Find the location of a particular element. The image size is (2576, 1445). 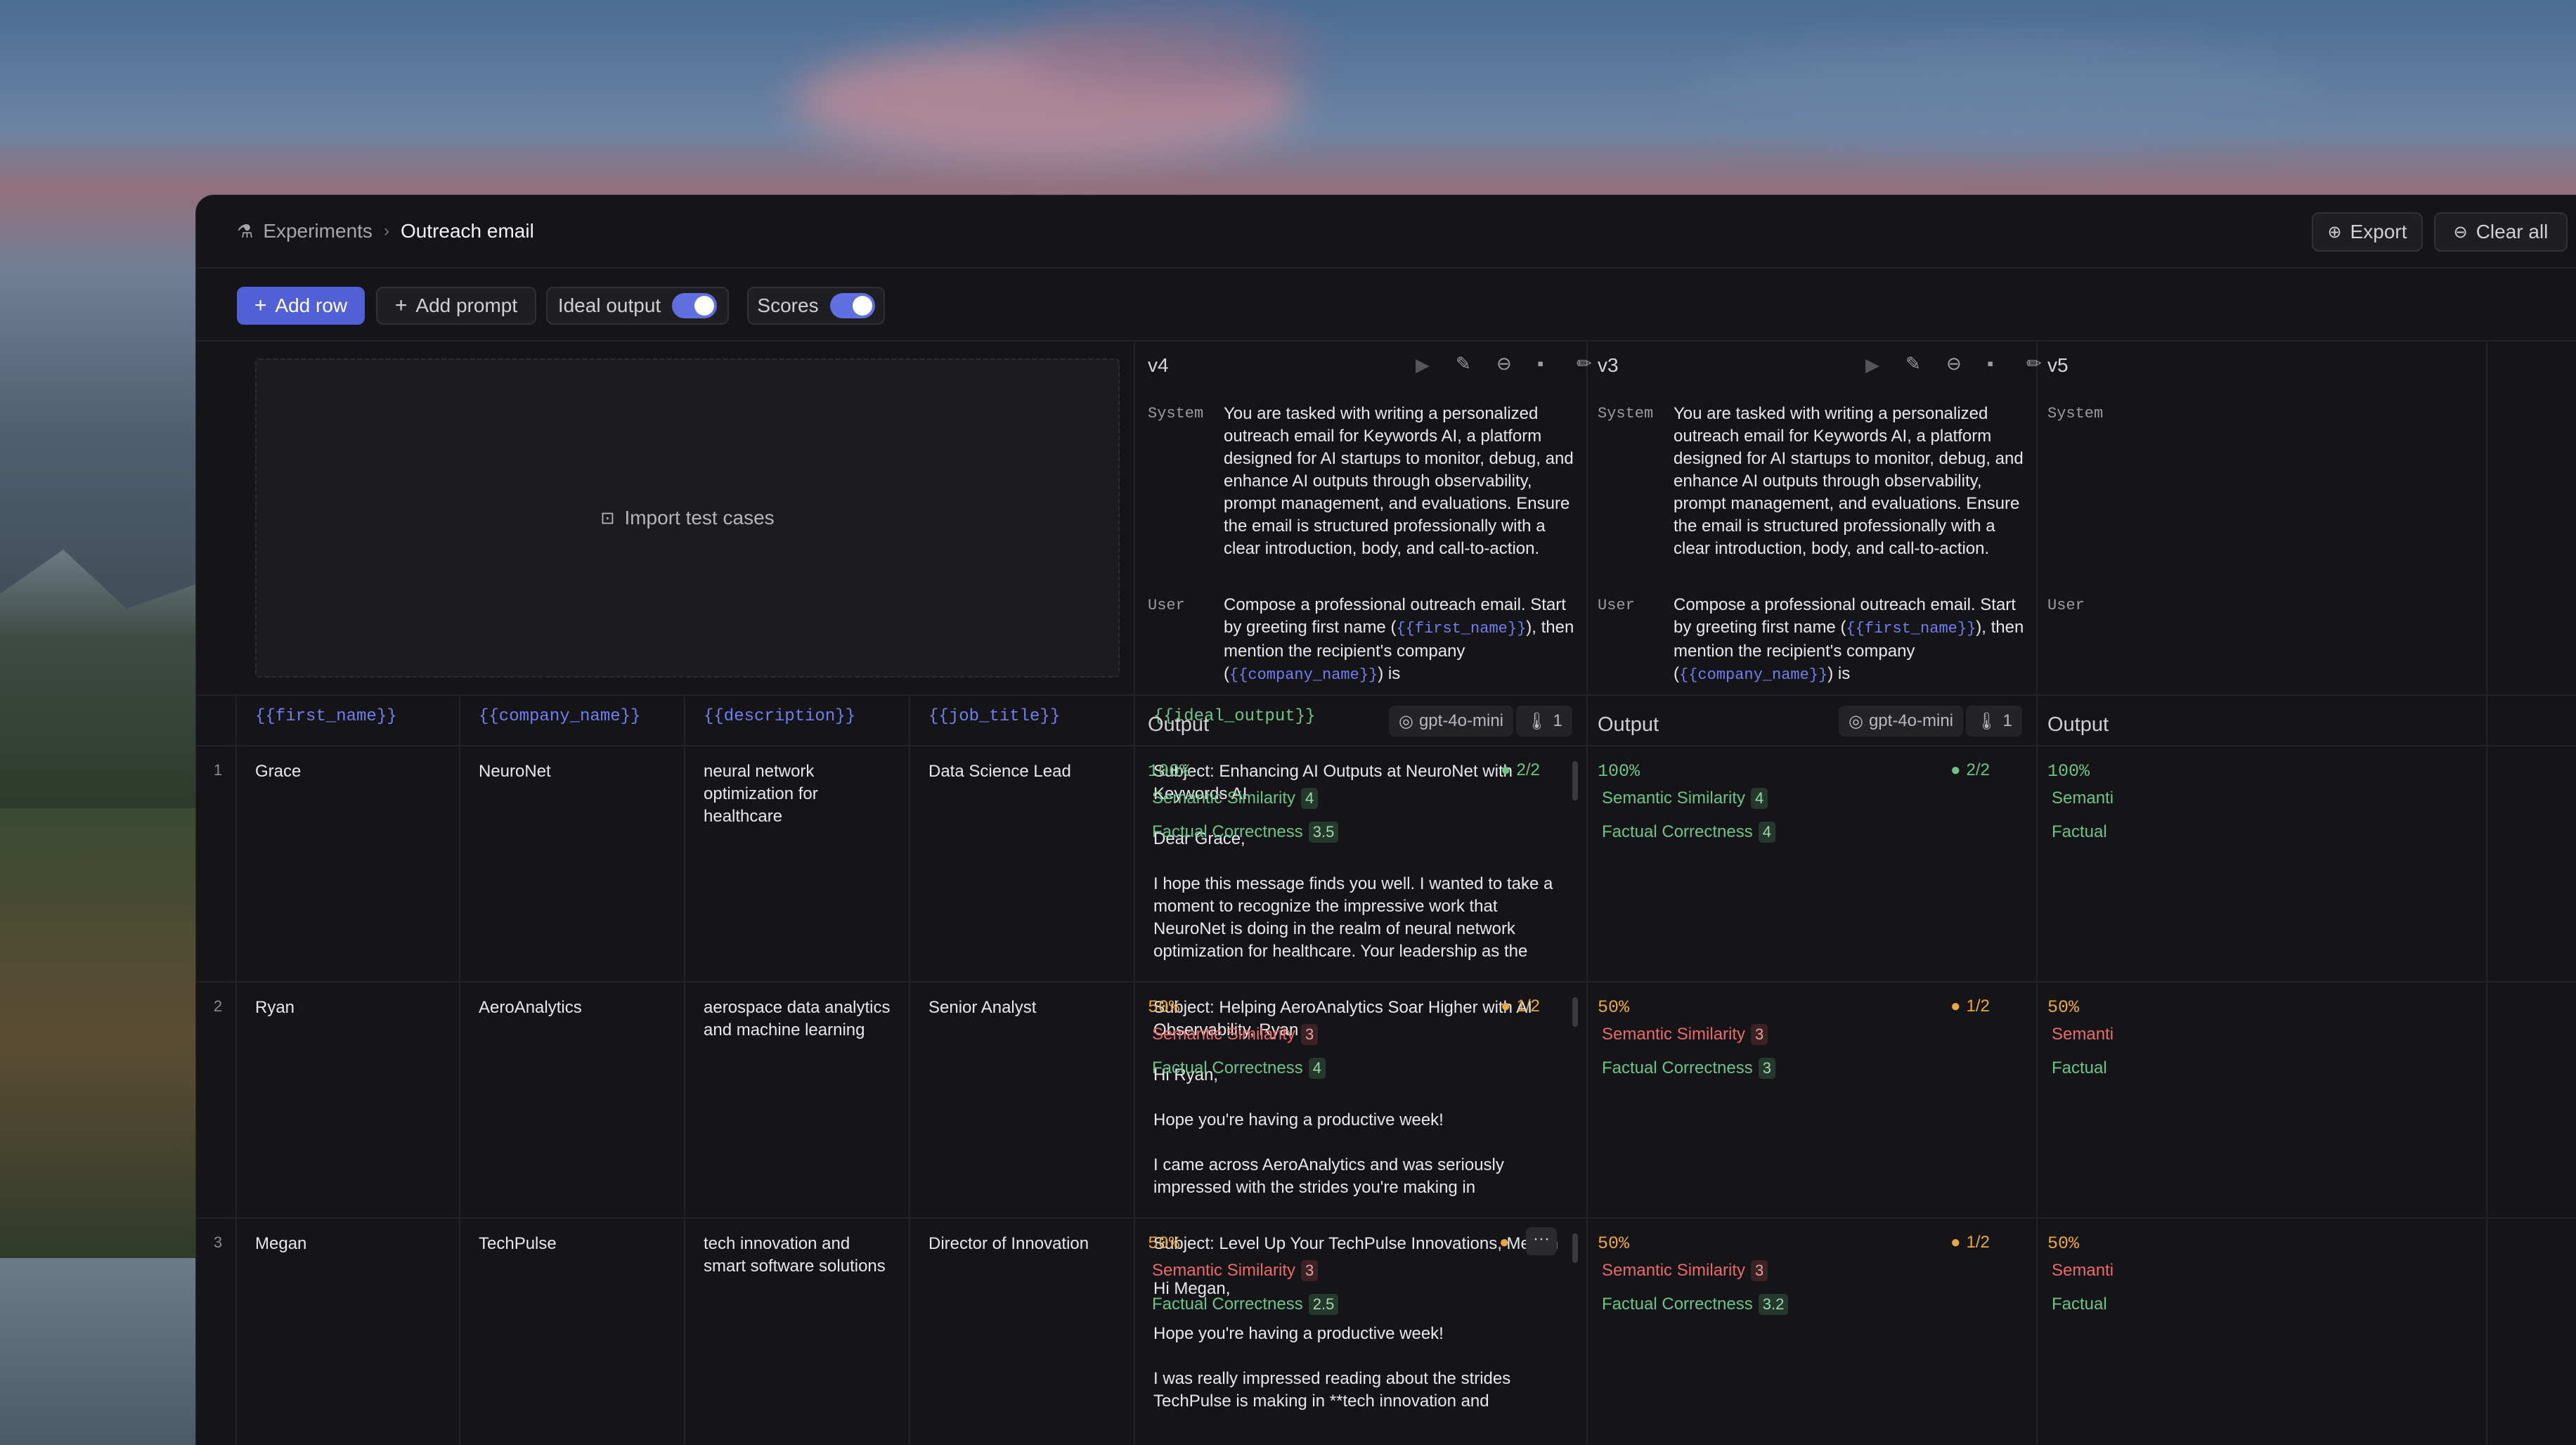

import-test-cases-area: ⊡ Import test cases is located at coordinates (688, 518).